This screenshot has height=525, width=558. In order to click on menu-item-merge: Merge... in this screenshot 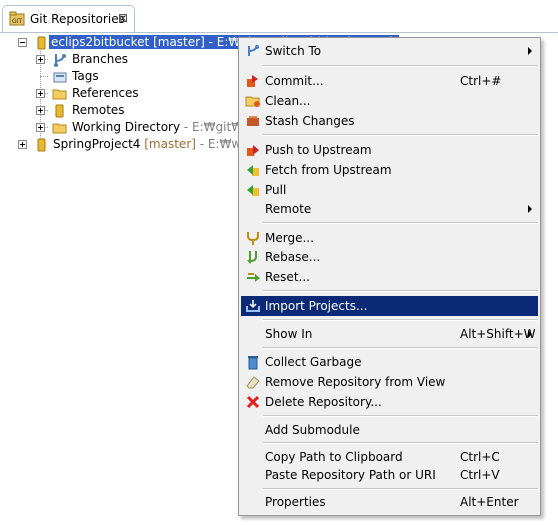, I will do `click(389, 238)`.